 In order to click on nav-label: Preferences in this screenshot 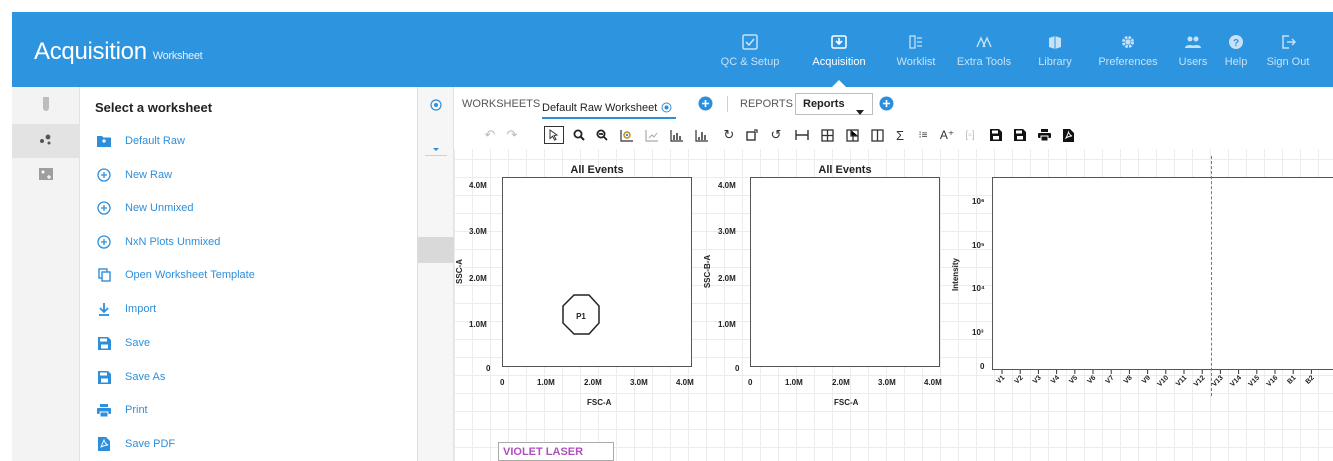, I will do `click(1128, 62)`.